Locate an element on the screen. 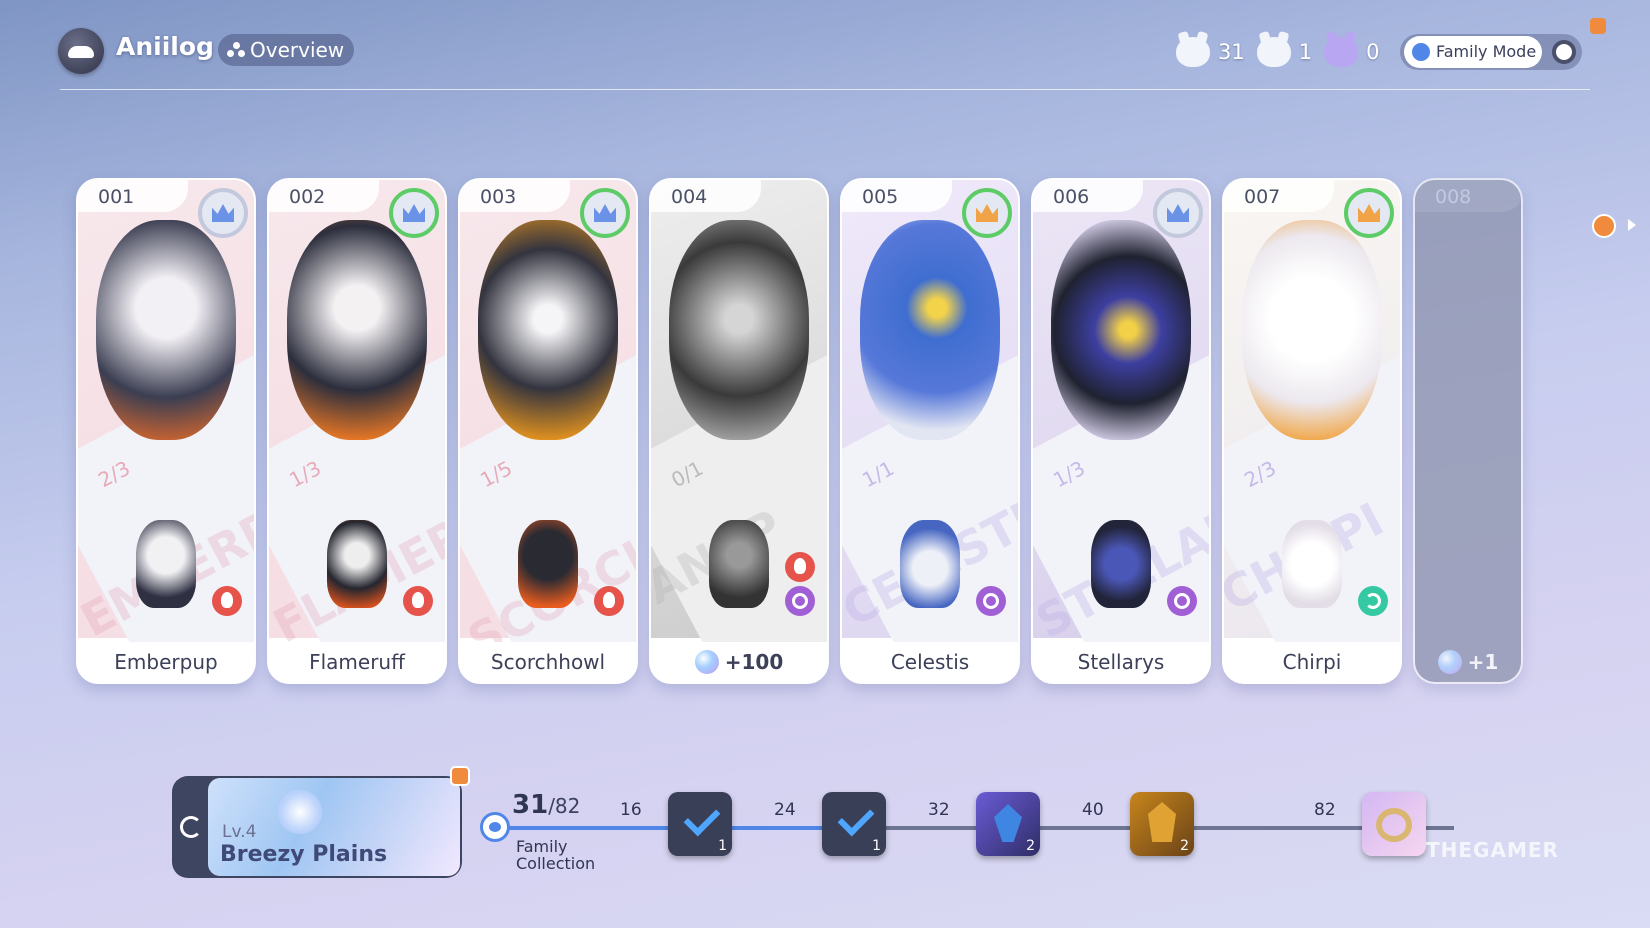  monster-card: EMBERPUP 2/3 001 Emberpup is located at coordinates (166, 431).